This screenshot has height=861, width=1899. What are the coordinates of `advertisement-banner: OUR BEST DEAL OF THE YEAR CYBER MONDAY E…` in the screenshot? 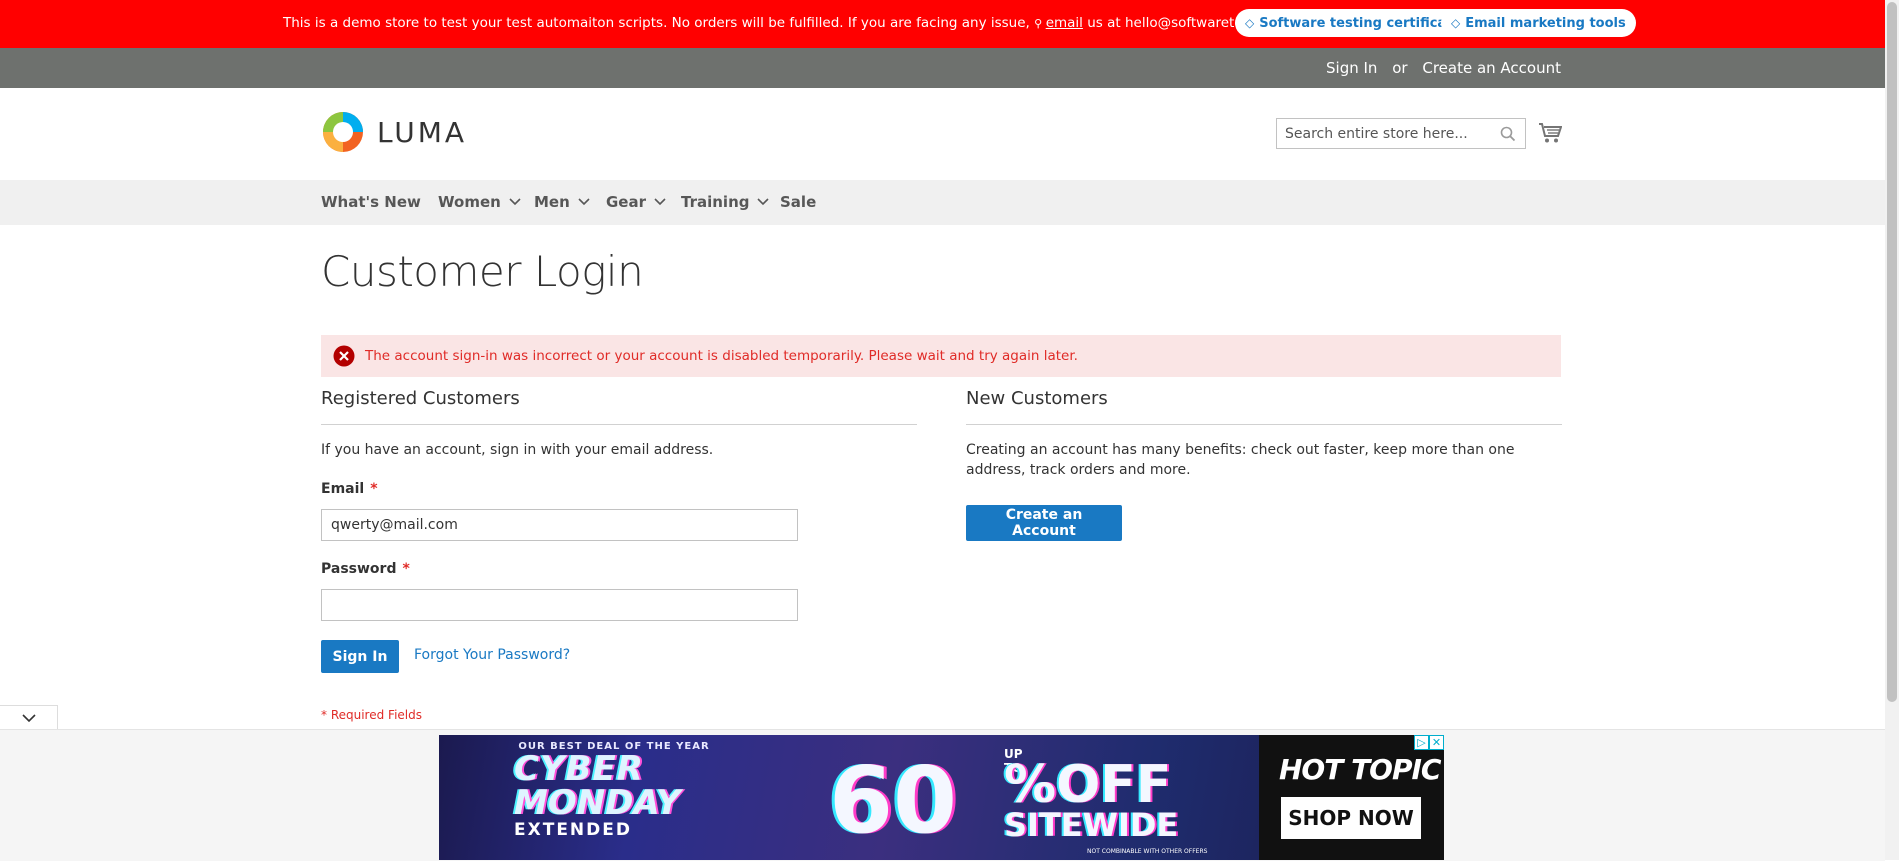 It's located at (941, 797).